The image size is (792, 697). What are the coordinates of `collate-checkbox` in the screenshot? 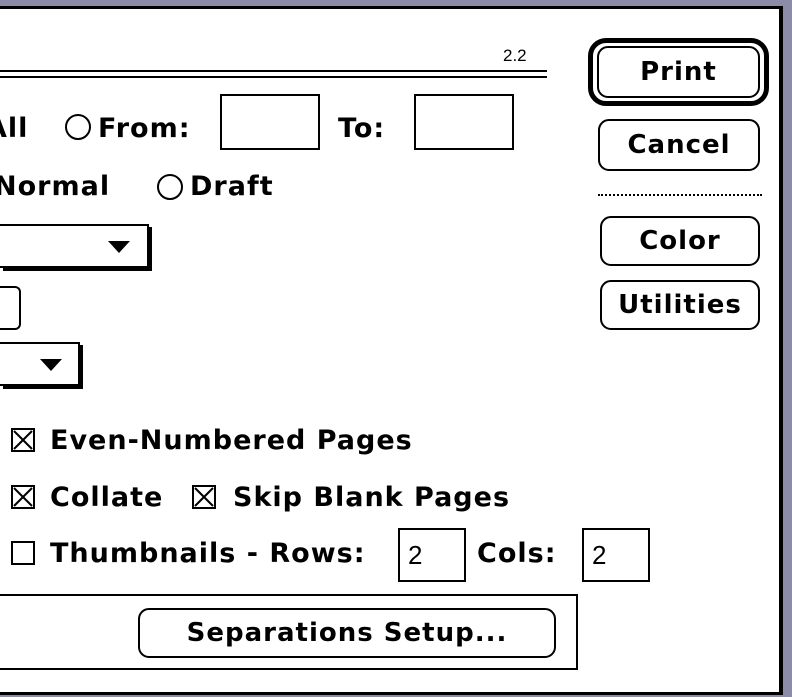 It's located at (23, 497).